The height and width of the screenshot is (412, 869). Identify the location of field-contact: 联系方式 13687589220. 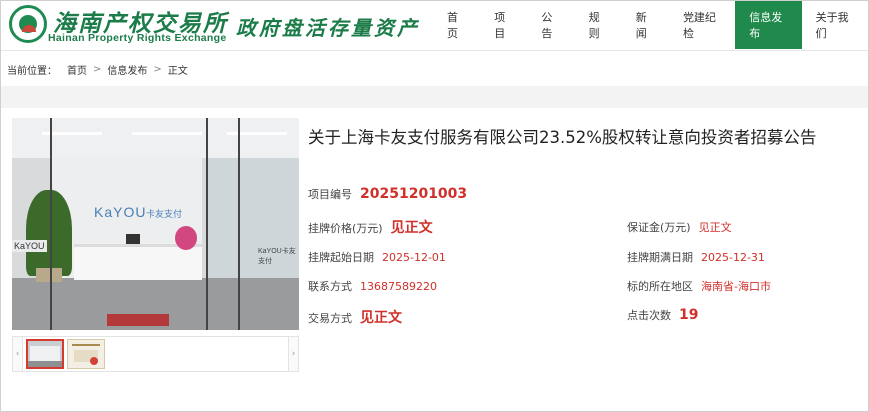
(372, 286).